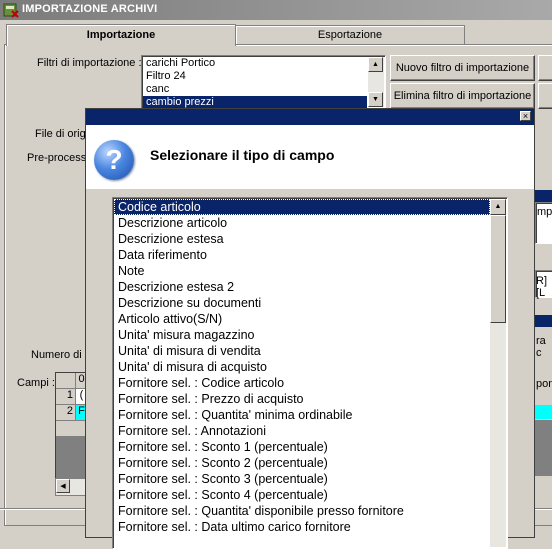 This screenshot has width=552, height=549. Describe the element at coordinates (276, 10) in the screenshot. I see `window-titlebar: IMPORTAZIONE ARCHIVI` at that location.